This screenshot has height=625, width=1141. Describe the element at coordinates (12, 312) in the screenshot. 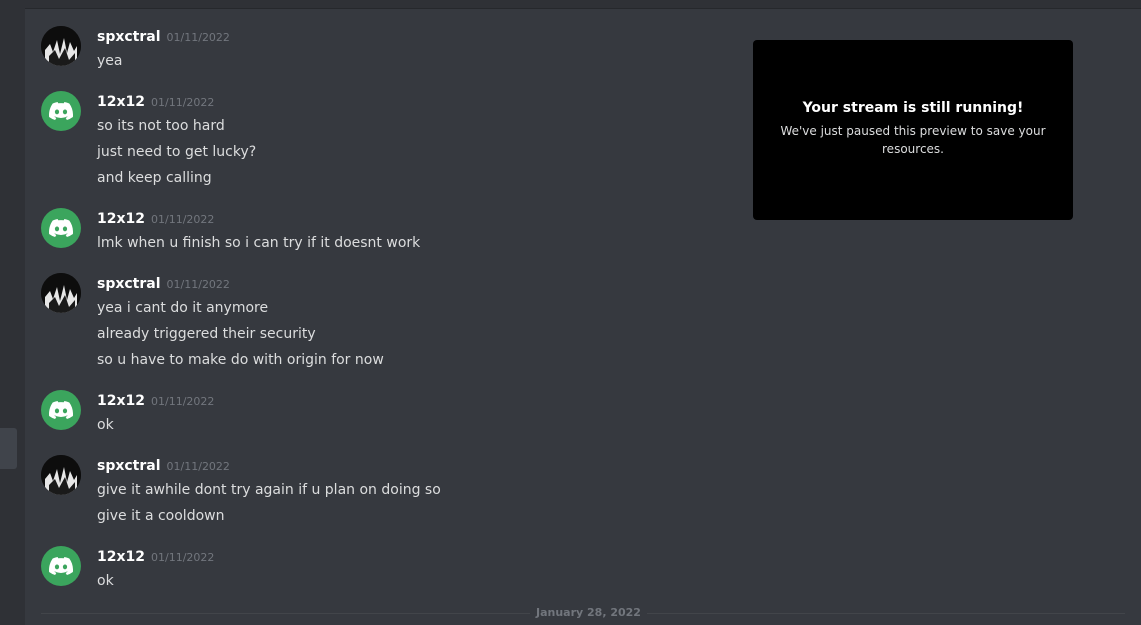

I see `side-strip` at that location.